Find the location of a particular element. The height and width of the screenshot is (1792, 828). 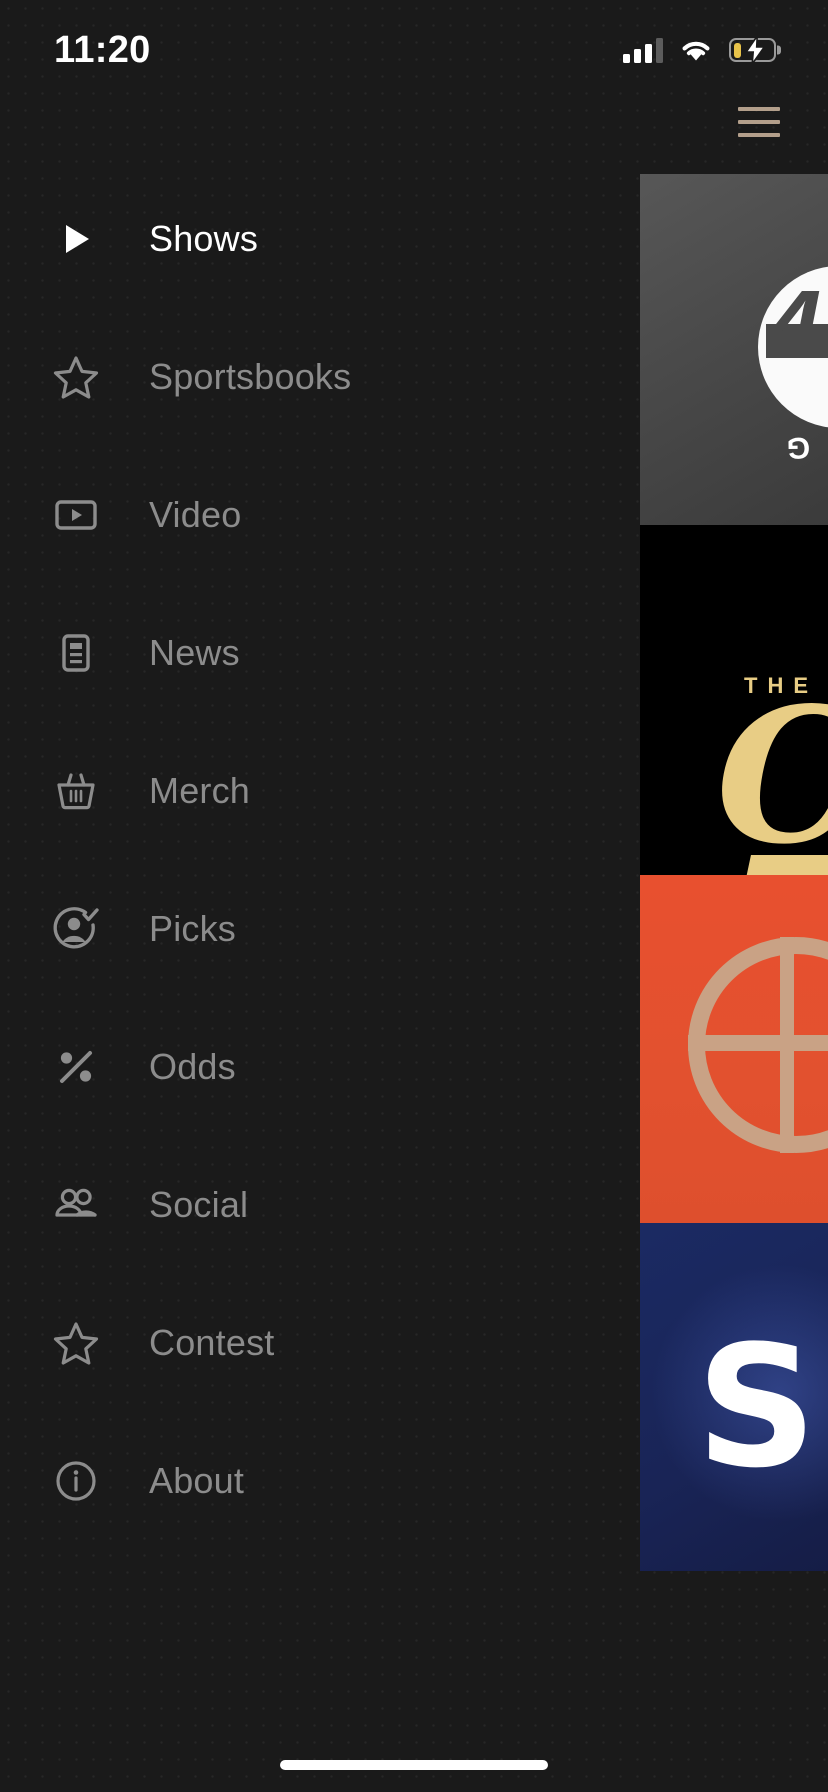

the-gold-script-card: THE C is located at coordinates (734, 700).